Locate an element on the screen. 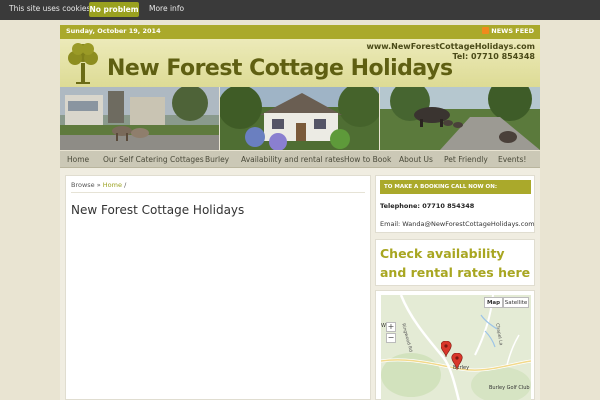 This screenshot has width=600, height=400. map-zoom-out-button: − is located at coordinates (391, 338).